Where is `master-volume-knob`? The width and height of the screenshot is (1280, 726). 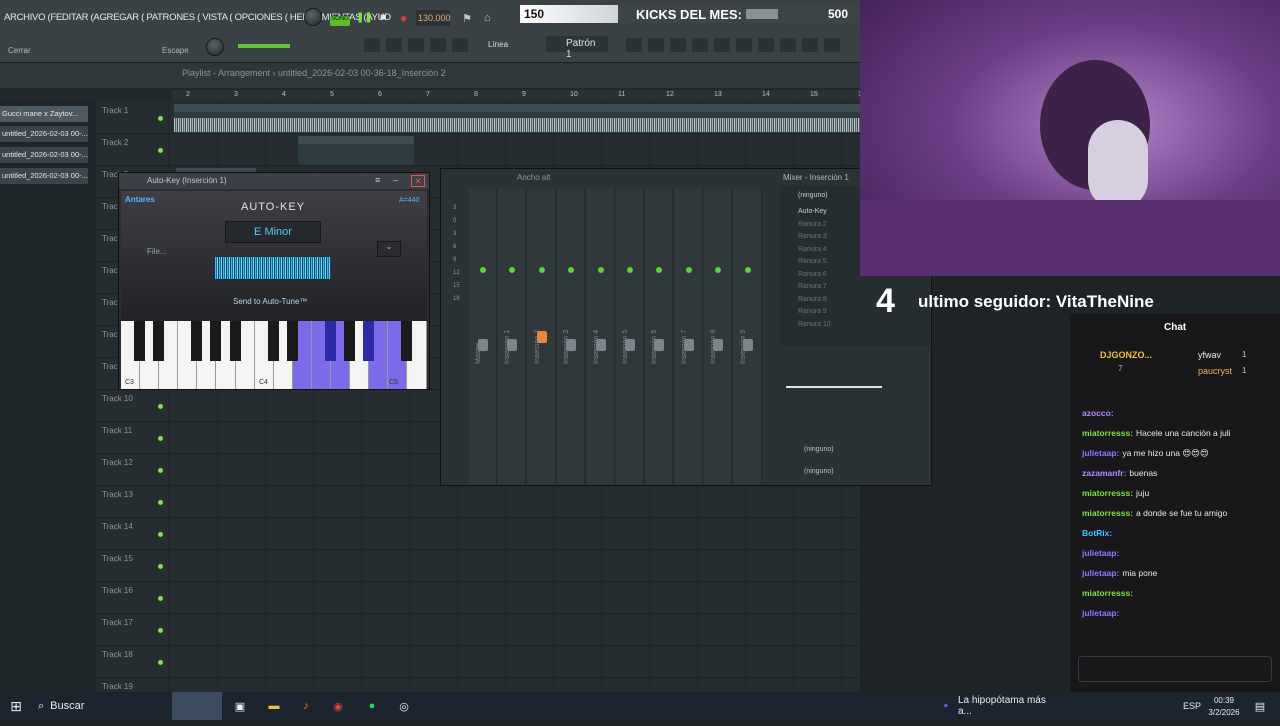
master-volume-knob is located at coordinates (313, 17).